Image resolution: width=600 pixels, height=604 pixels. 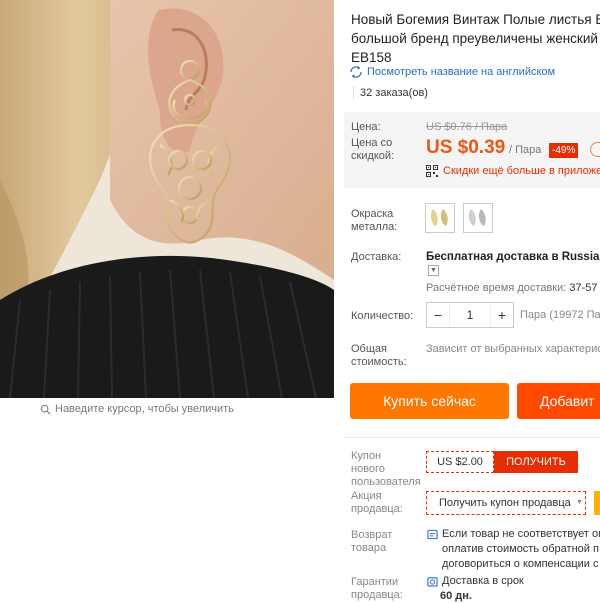 I want to click on delivery-time-label: Расчётное время доставки:, so click(x=496, y=288).